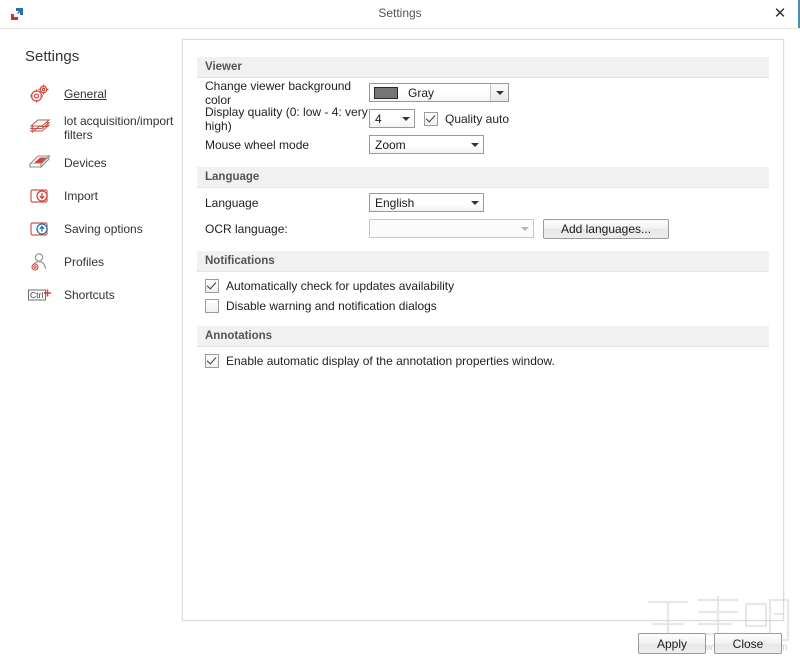 This screenshot has height=660, width=800. What do you see at coordinates (477, 118) in the screenshot?
I see `quality-auto-label: Quality auto` at bounding box center [477, 118].